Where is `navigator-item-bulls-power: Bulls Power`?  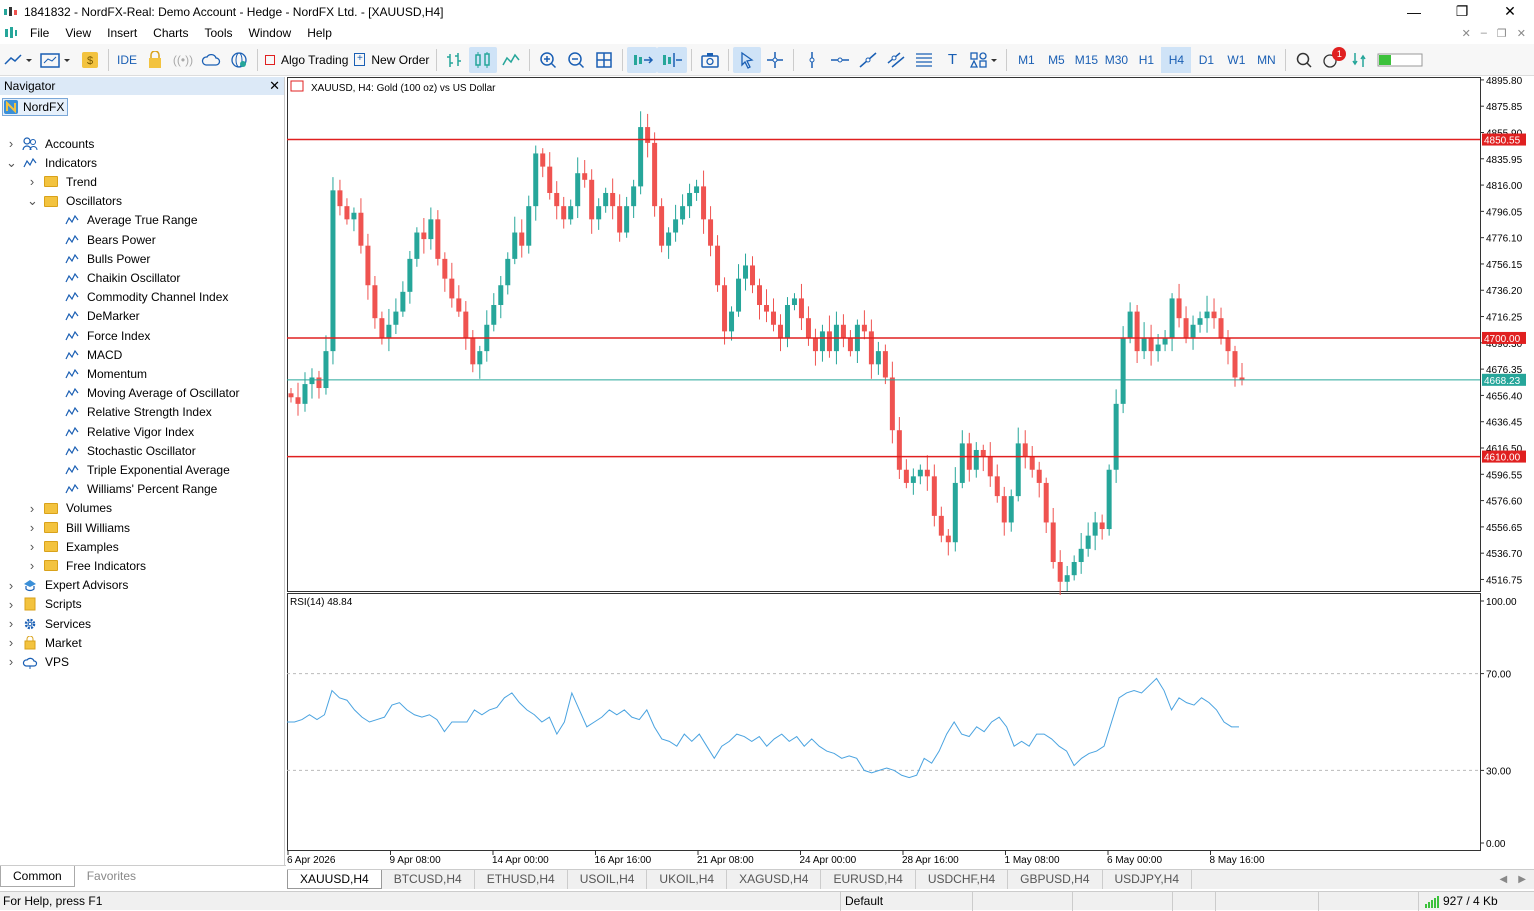
navigator-item-bulls-power: Bulls Power is located at coordinates (140, 258).